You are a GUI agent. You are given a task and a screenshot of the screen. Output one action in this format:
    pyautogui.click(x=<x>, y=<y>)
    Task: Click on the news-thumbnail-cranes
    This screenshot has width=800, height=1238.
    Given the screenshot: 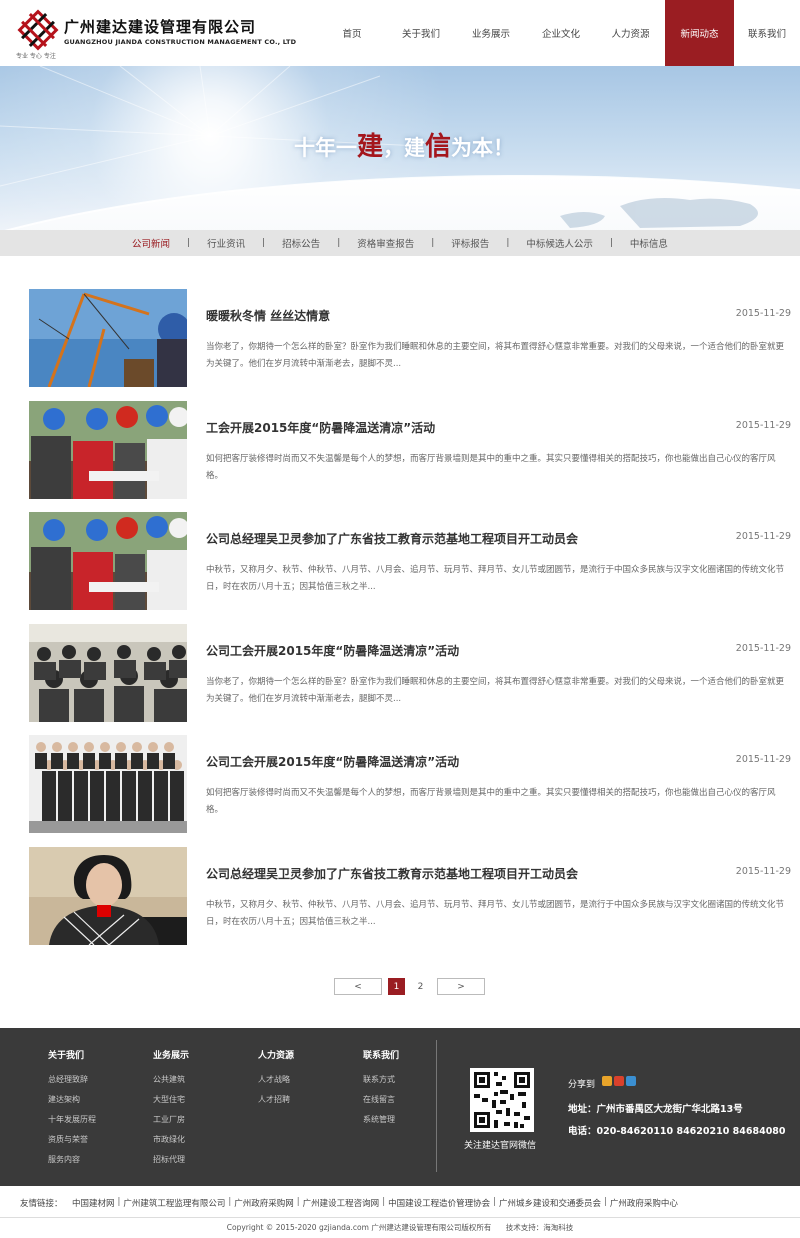 What is the action you would take?
    pyautogui.click(x=108, y=338)
    